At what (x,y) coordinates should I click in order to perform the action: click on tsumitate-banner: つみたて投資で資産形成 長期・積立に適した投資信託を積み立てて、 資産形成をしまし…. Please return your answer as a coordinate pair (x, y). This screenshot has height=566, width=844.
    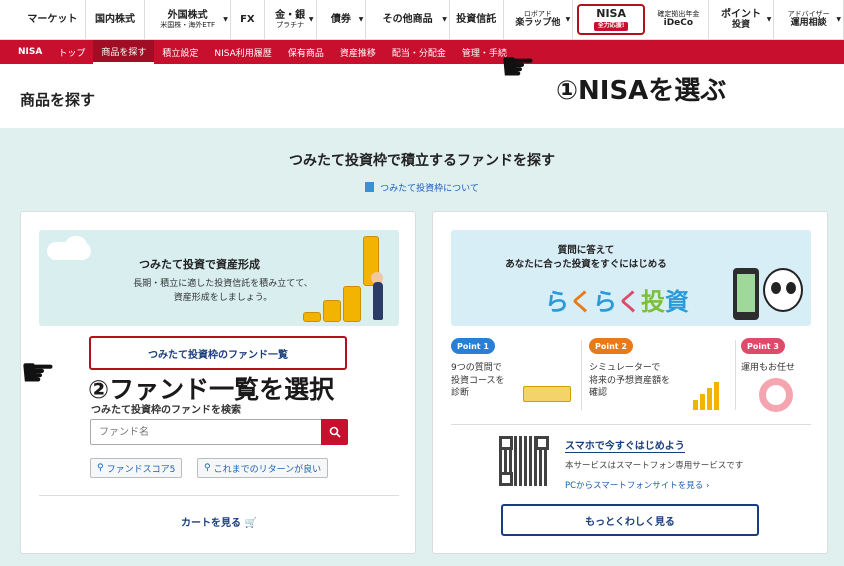
    Looking at the image, I should click on (219, 278).